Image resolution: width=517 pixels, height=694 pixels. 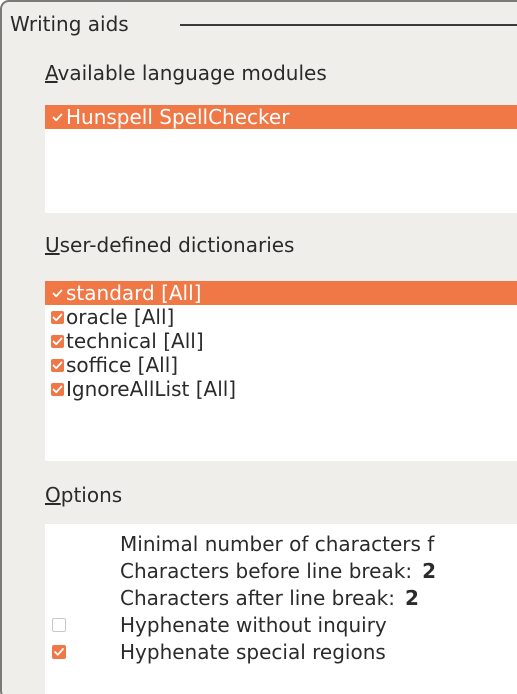 I want to click on dictionaries-label-mnemonic: U, so click(x=52, y=245).